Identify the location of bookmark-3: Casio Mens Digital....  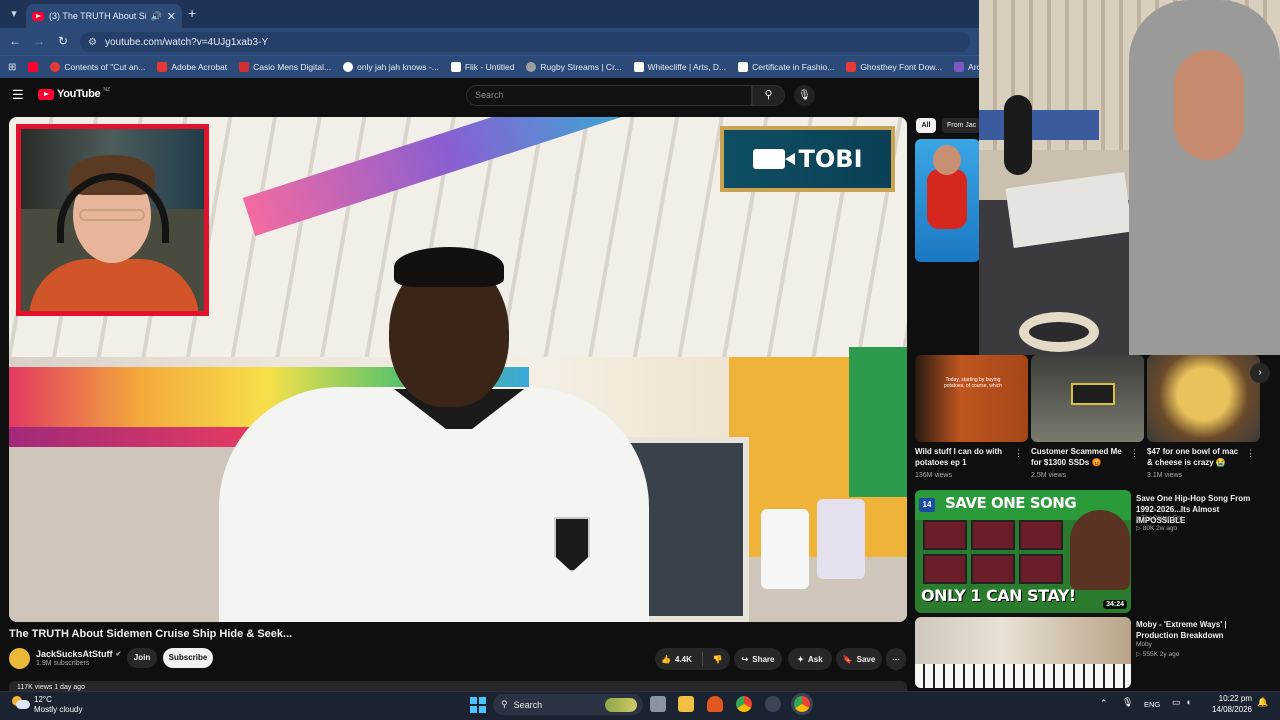
(285, 67).